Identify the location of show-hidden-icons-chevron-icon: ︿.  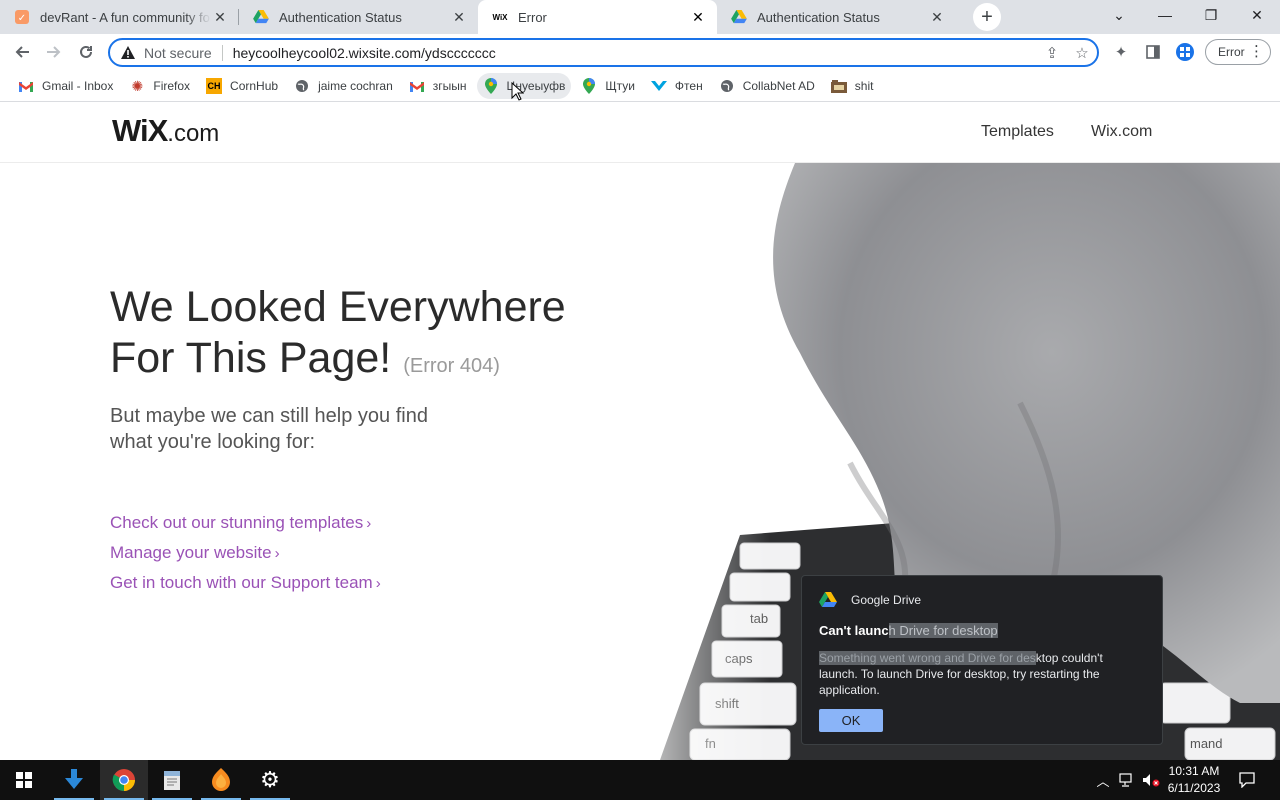
(1103, 780).